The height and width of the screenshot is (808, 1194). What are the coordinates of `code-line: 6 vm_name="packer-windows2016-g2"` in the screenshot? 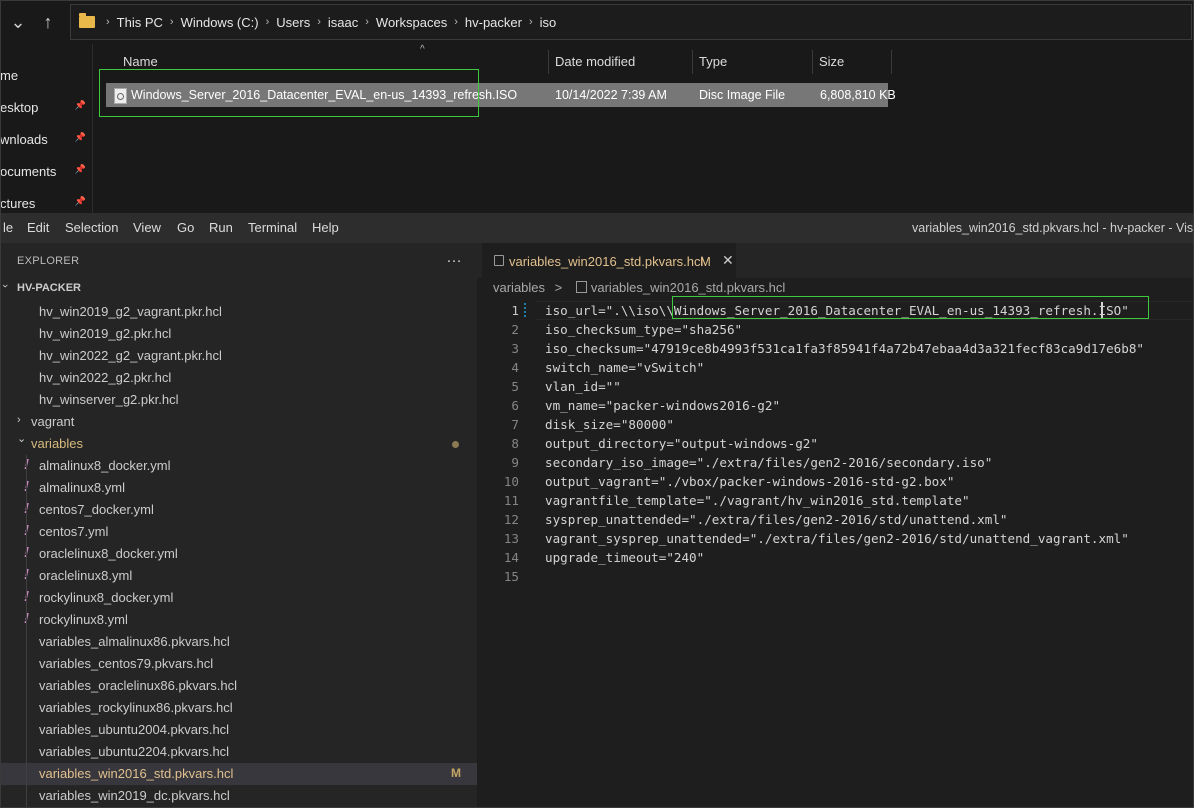 It's located at (835, 405).